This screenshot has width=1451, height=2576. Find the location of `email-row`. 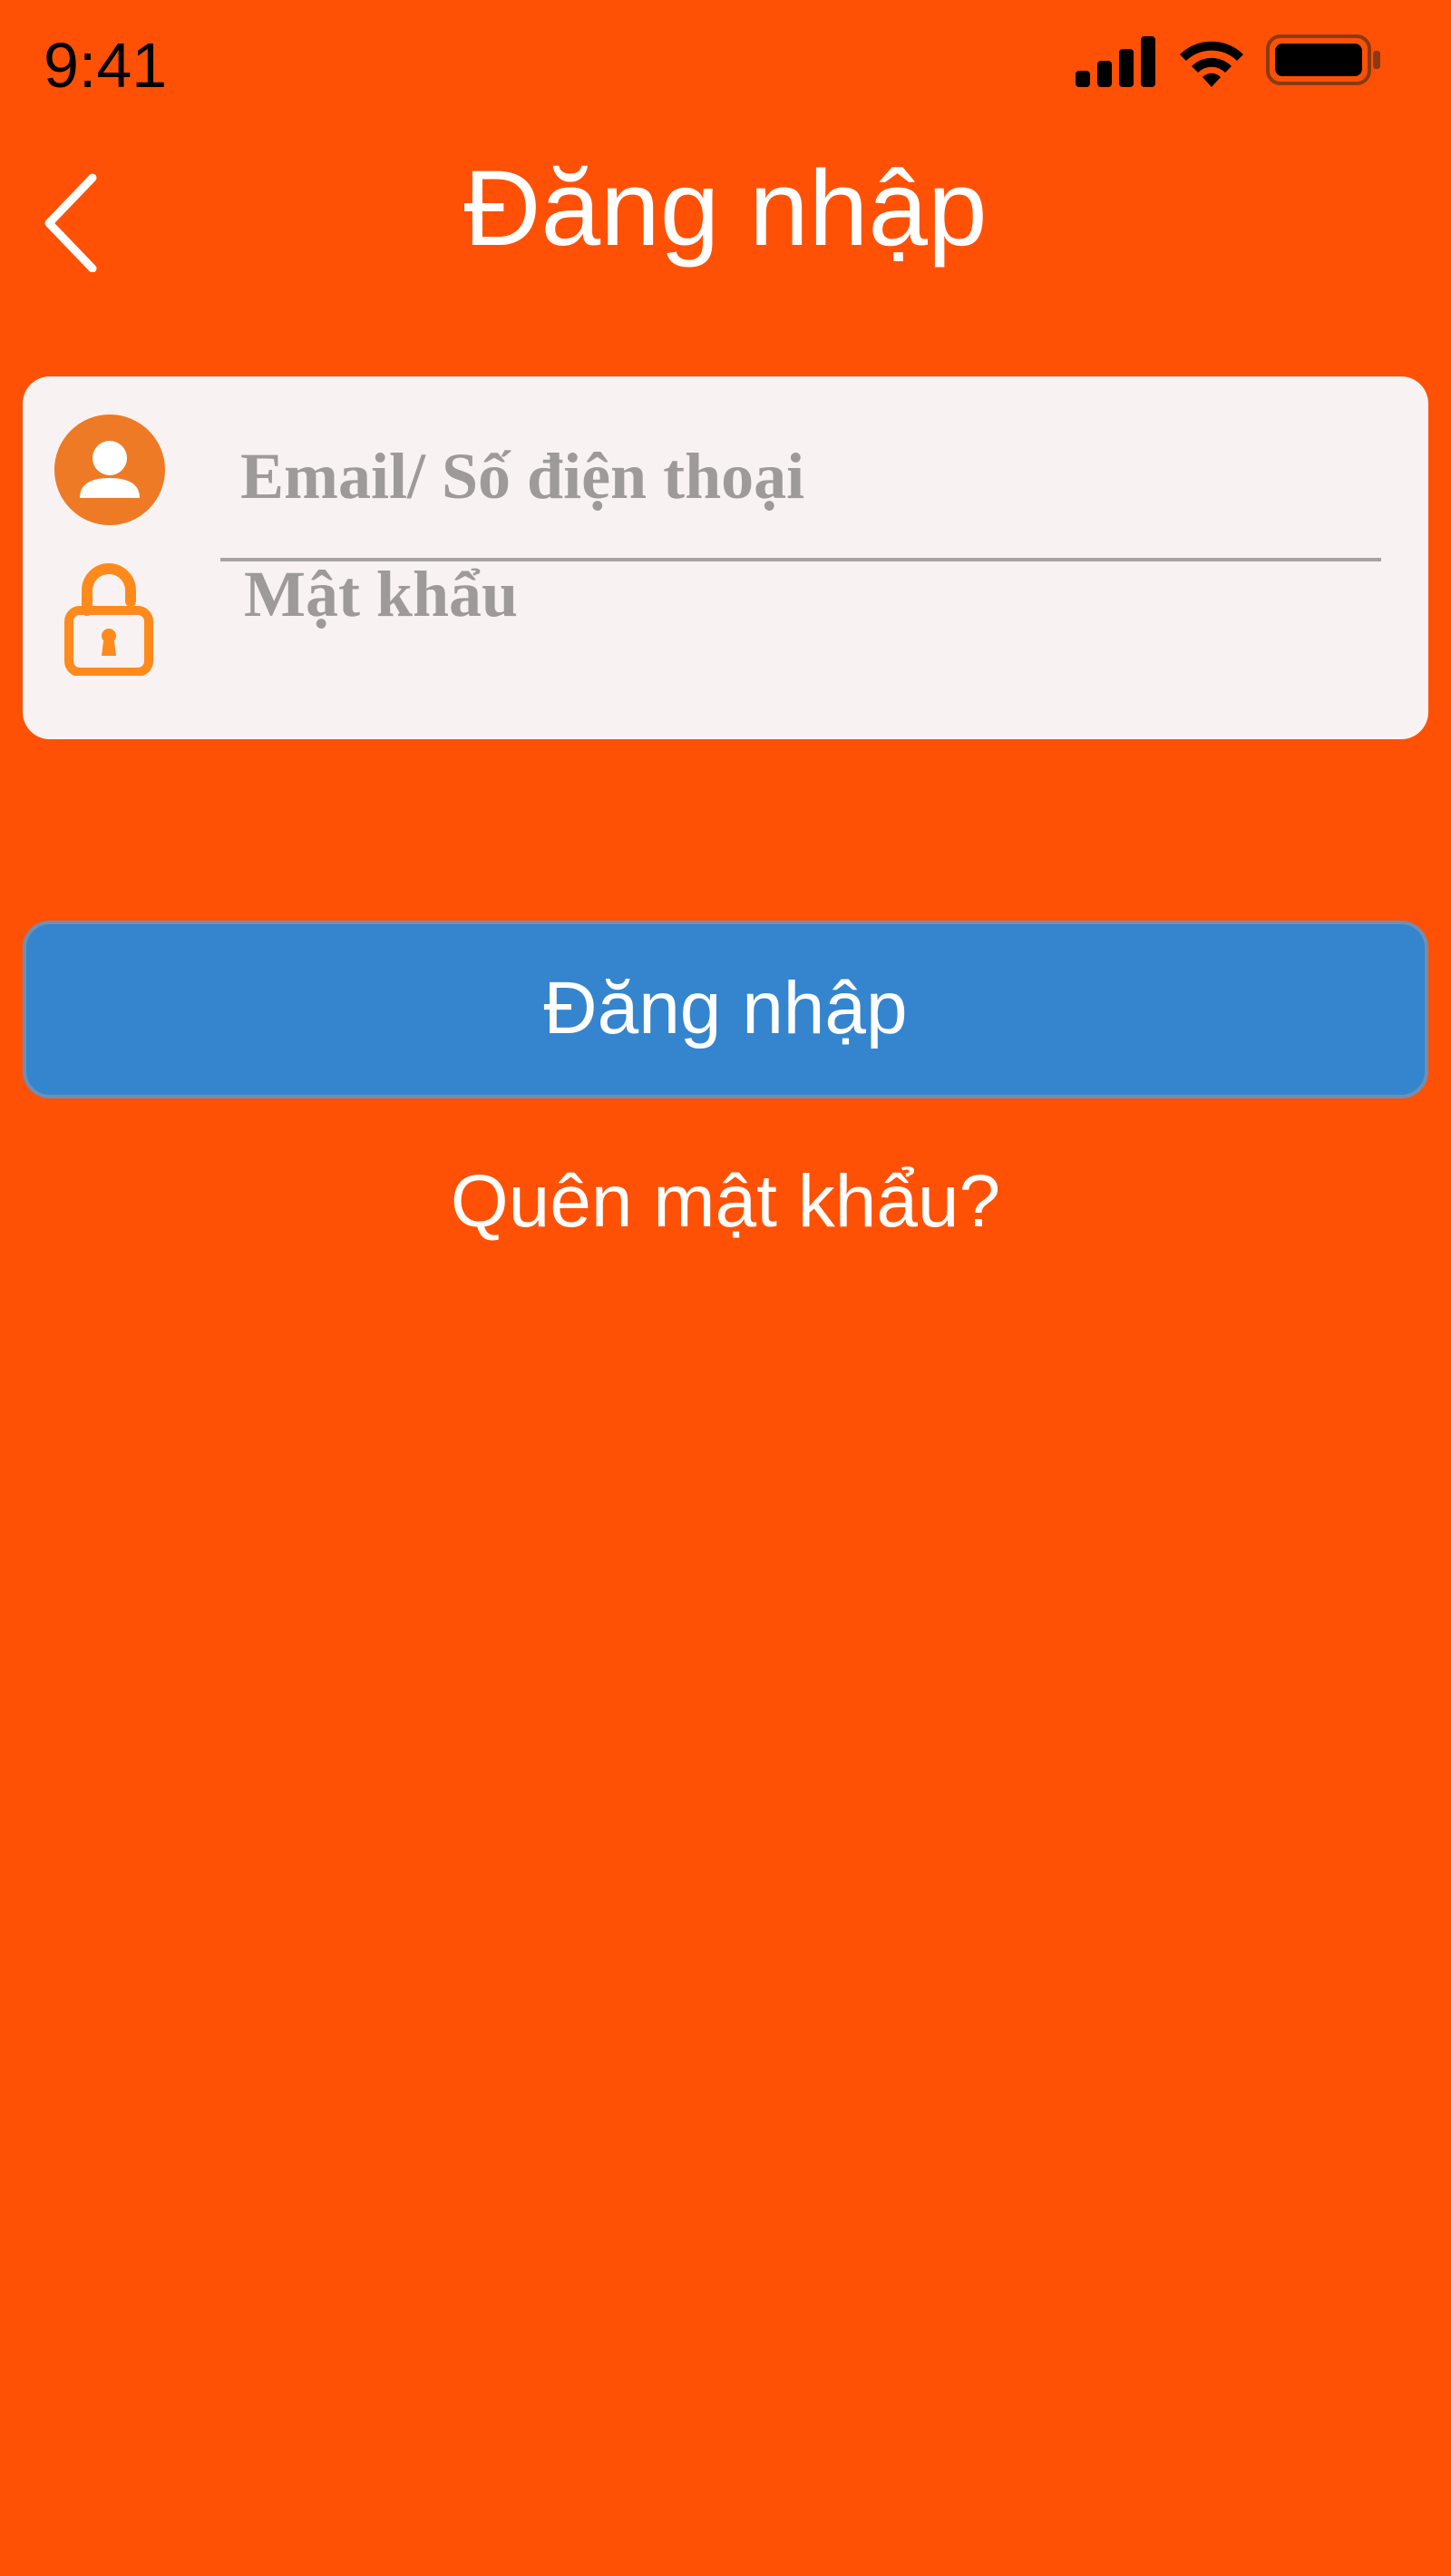

email-row is located at coordinates (726, 468).